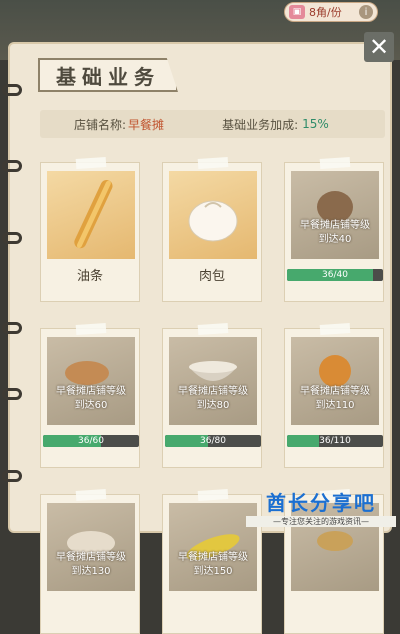 The image size is (400, 634). Describe the element at coordinates (297, 12) in the screenshot. I see `gift-icon: ▣` at that location.